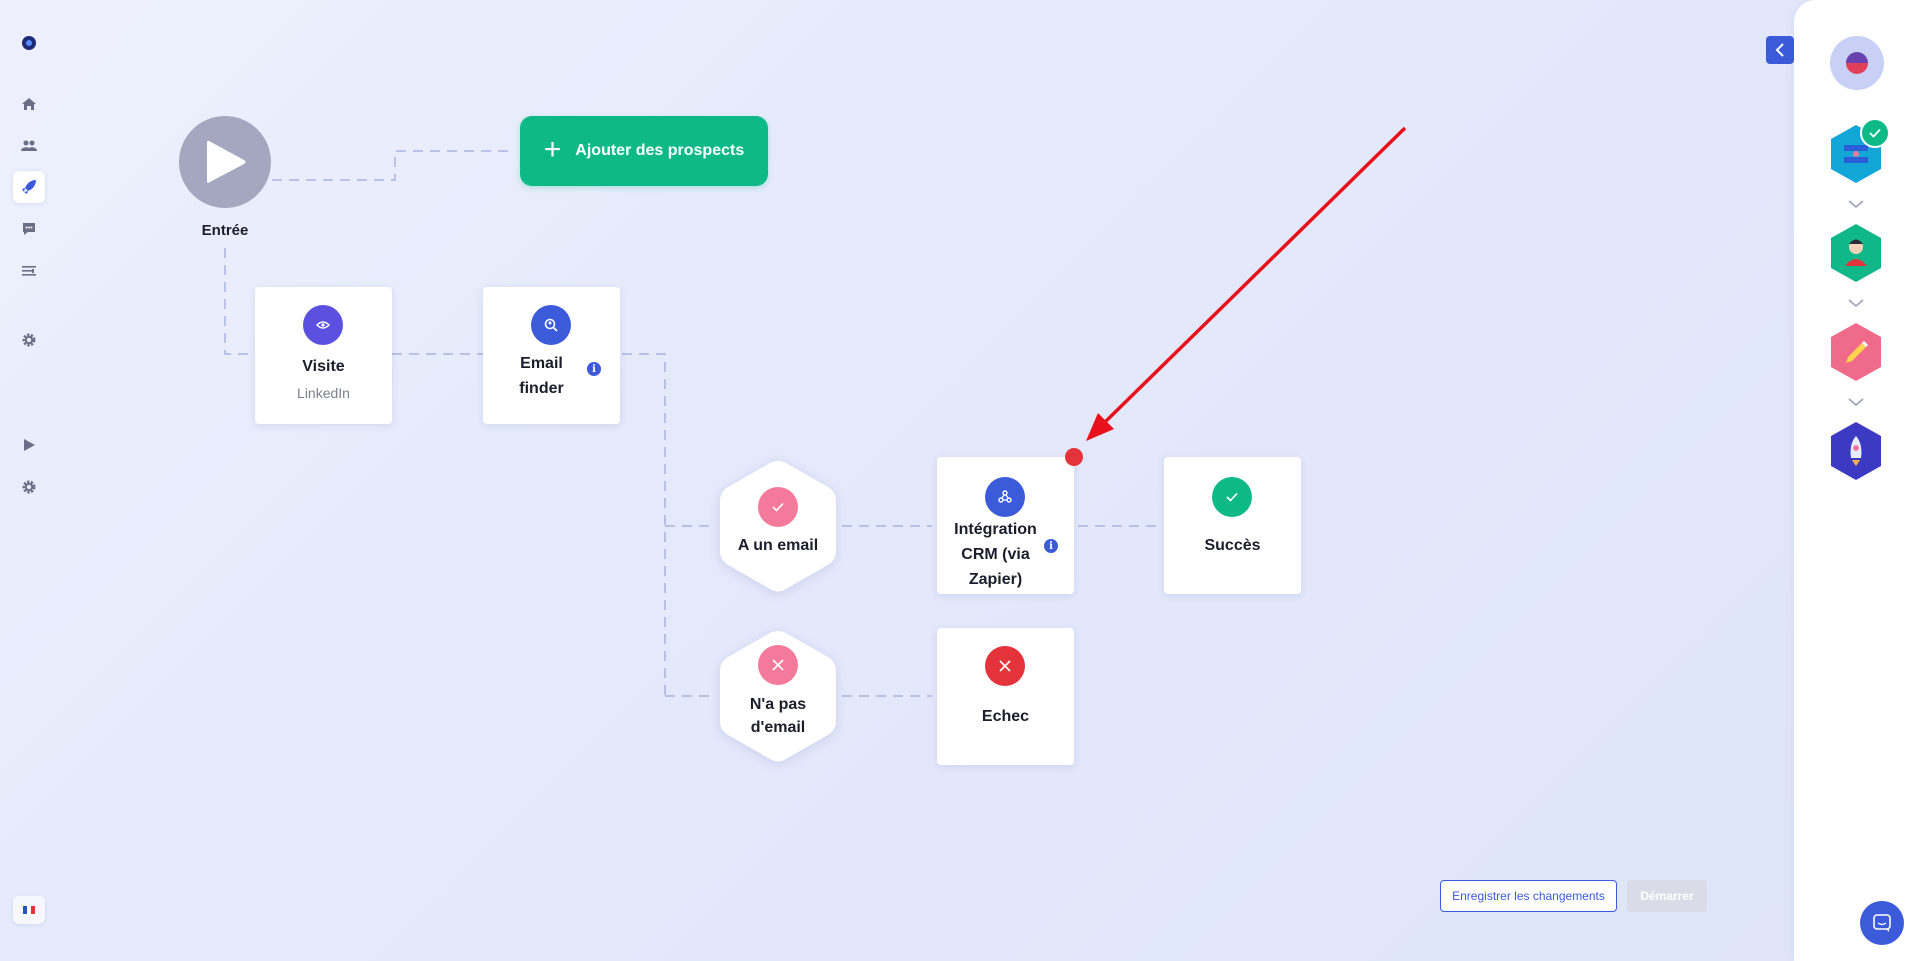  I want to click on crm-integration-step-card: Intégration CRM (via Zapier) i, so click(1005, 525).